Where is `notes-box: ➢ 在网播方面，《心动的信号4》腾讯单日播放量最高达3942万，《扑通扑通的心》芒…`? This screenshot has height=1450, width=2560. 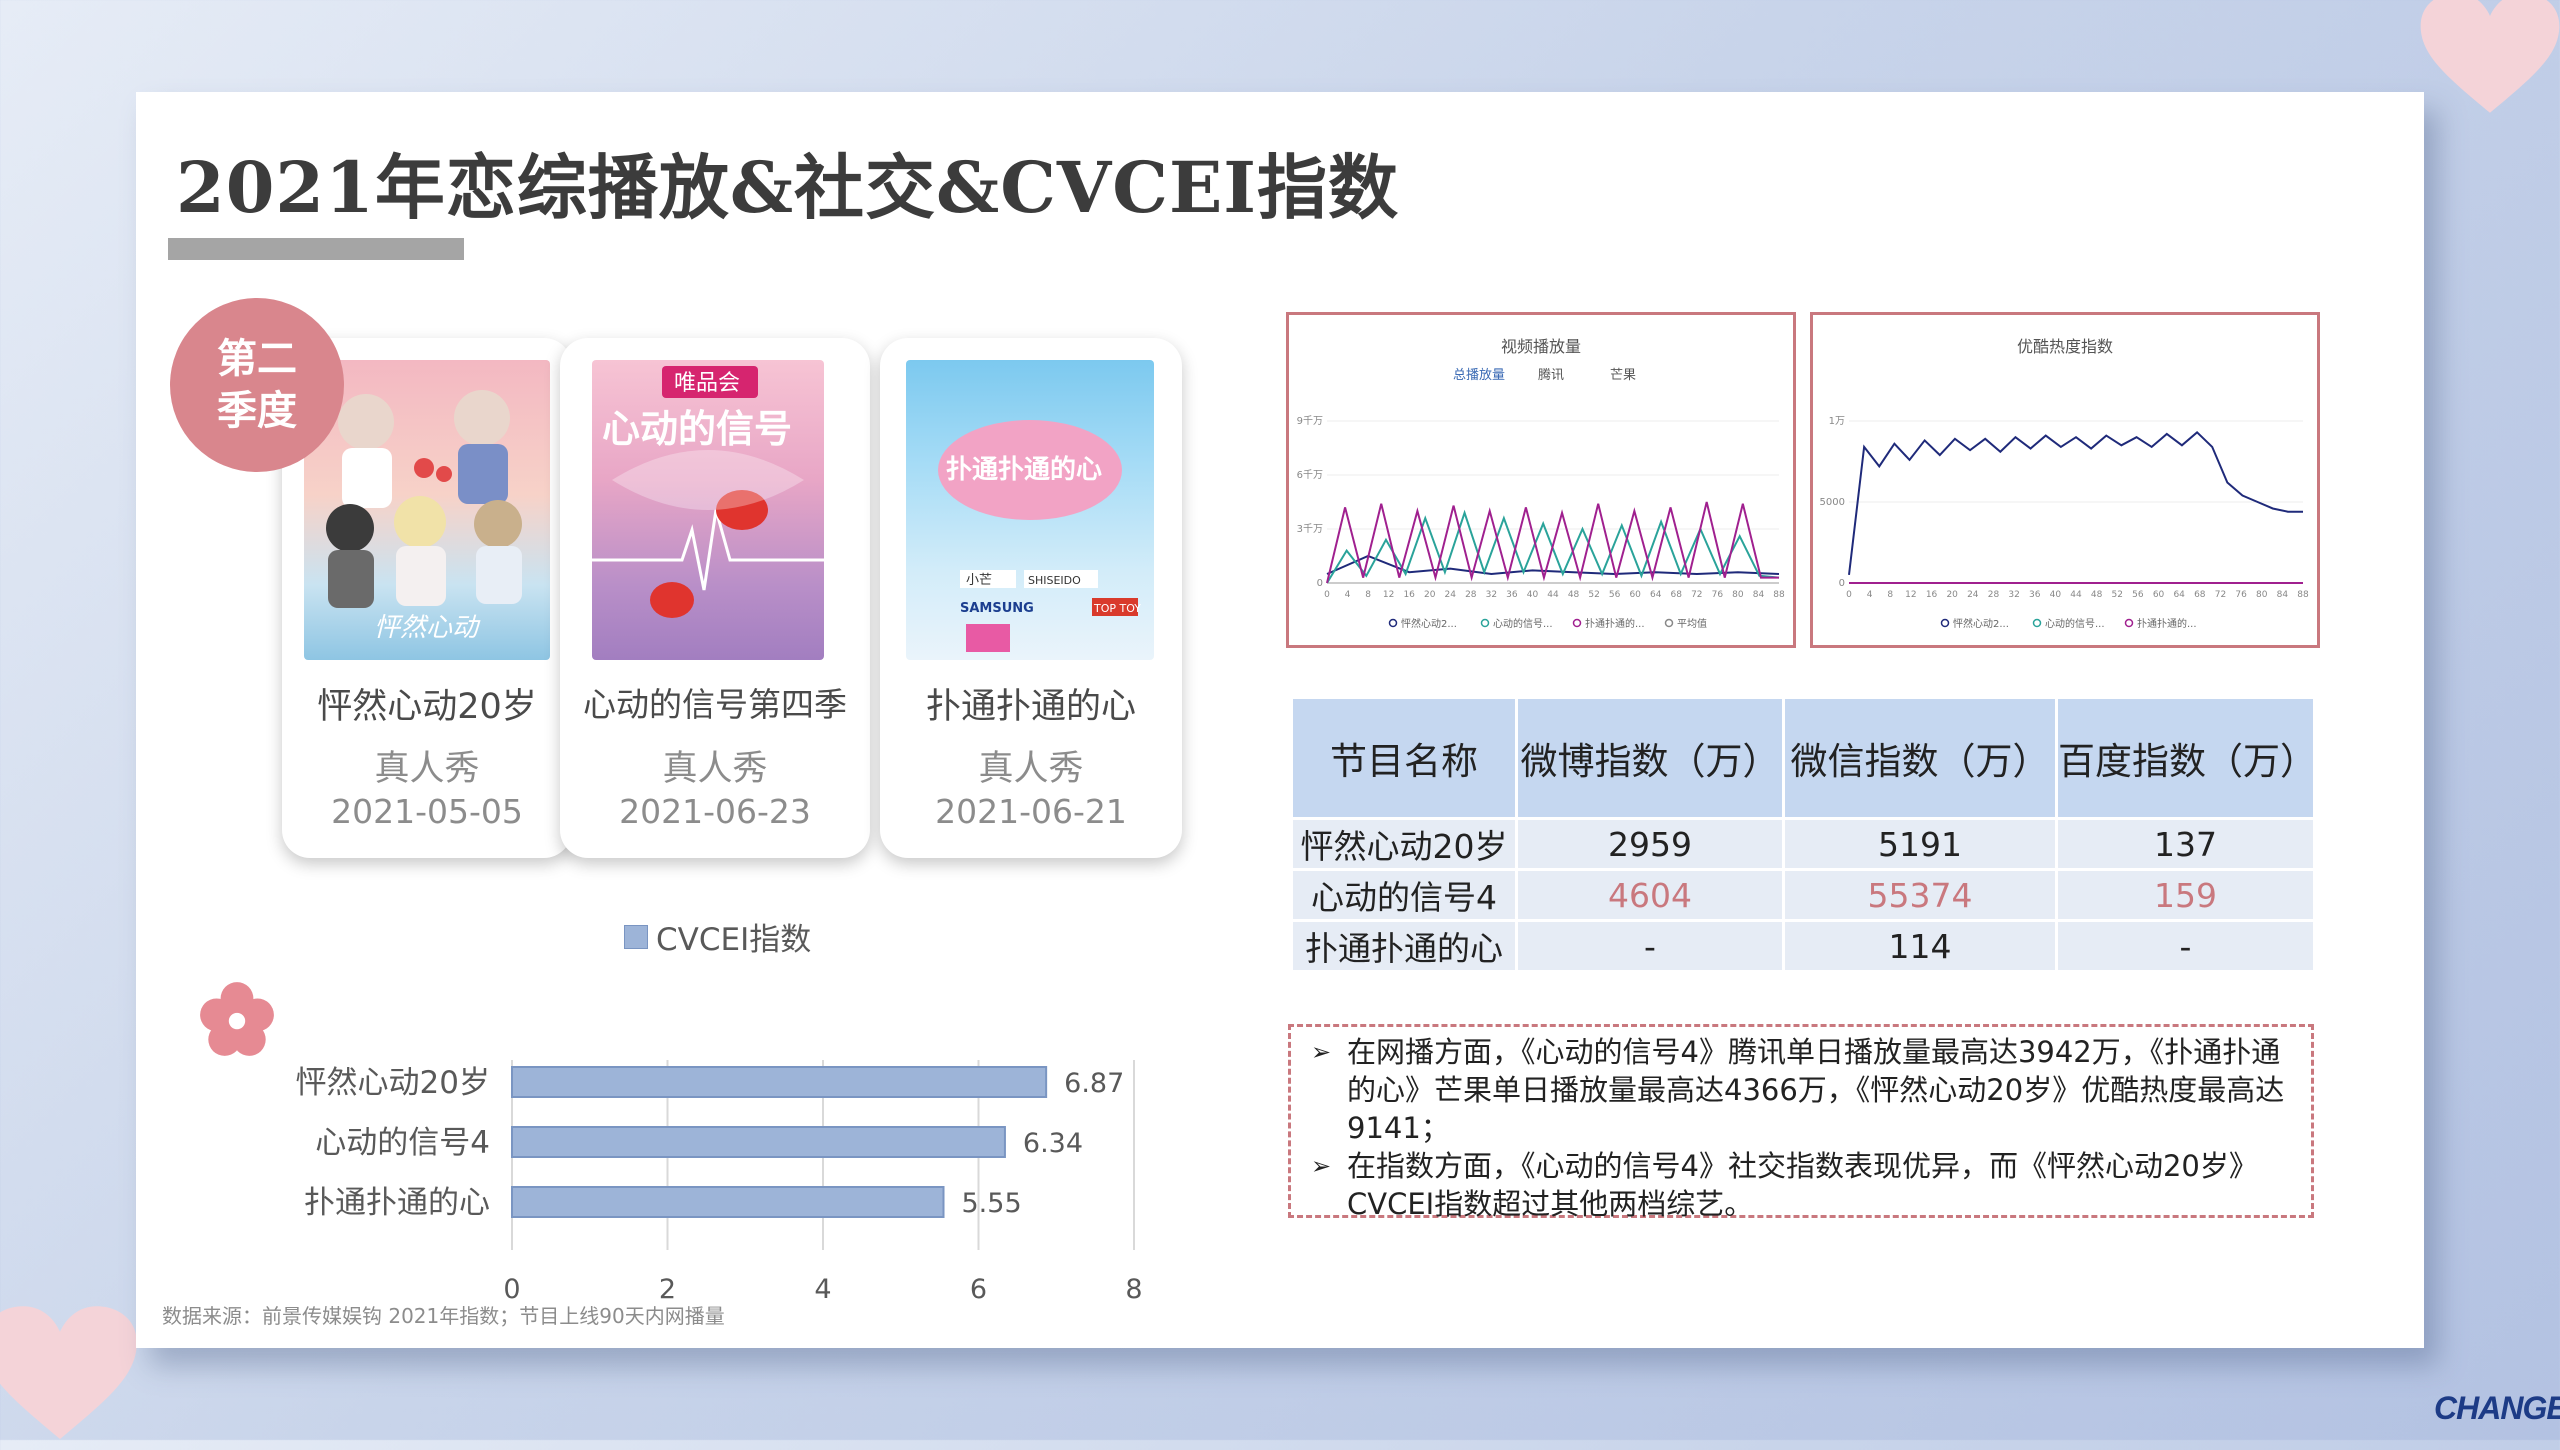
notes-box: ➢ 在网播方面，《心动的信号4》腾讯单日播放量最高达3942万，《扑通扑通的心》芒… is located at coordinates (1801, 1122).